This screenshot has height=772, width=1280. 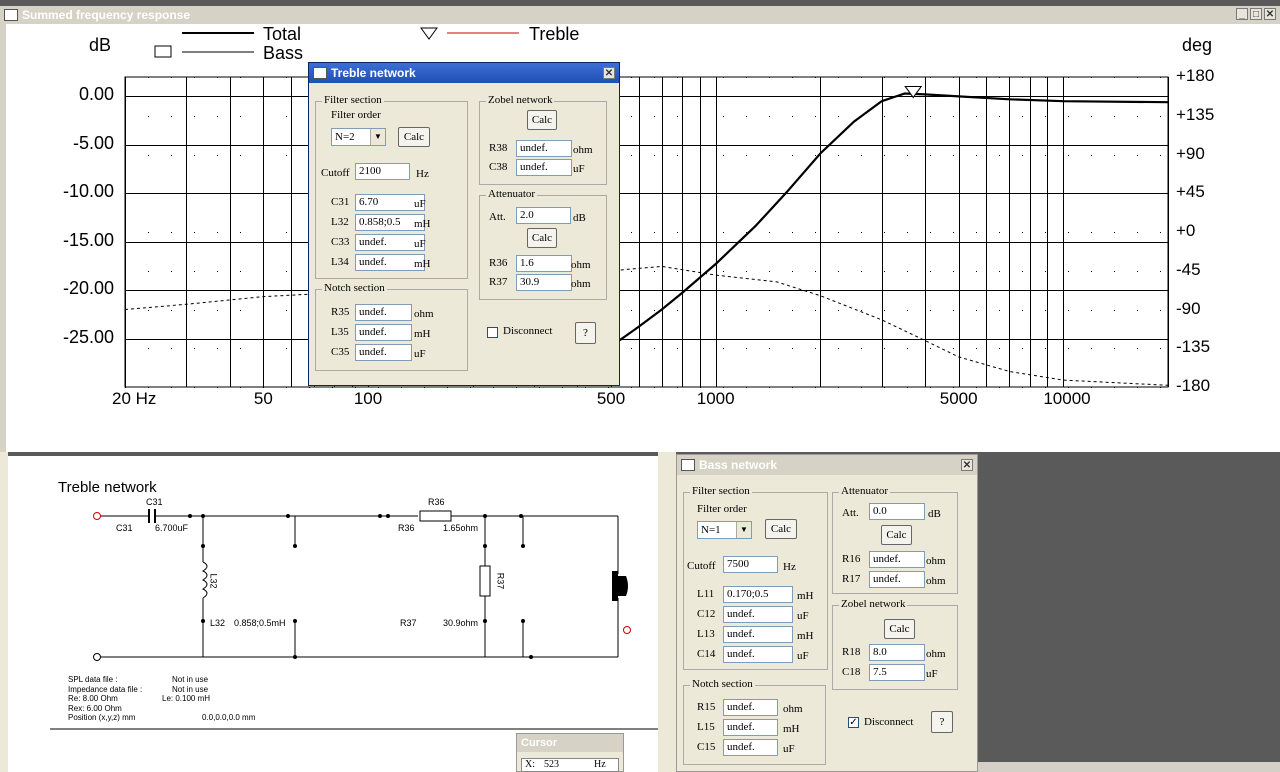 What do you see at coordinates (543, 215) in the screenshot?
I see `treble-att-field: 2.0` at bounding box center [543, 215].